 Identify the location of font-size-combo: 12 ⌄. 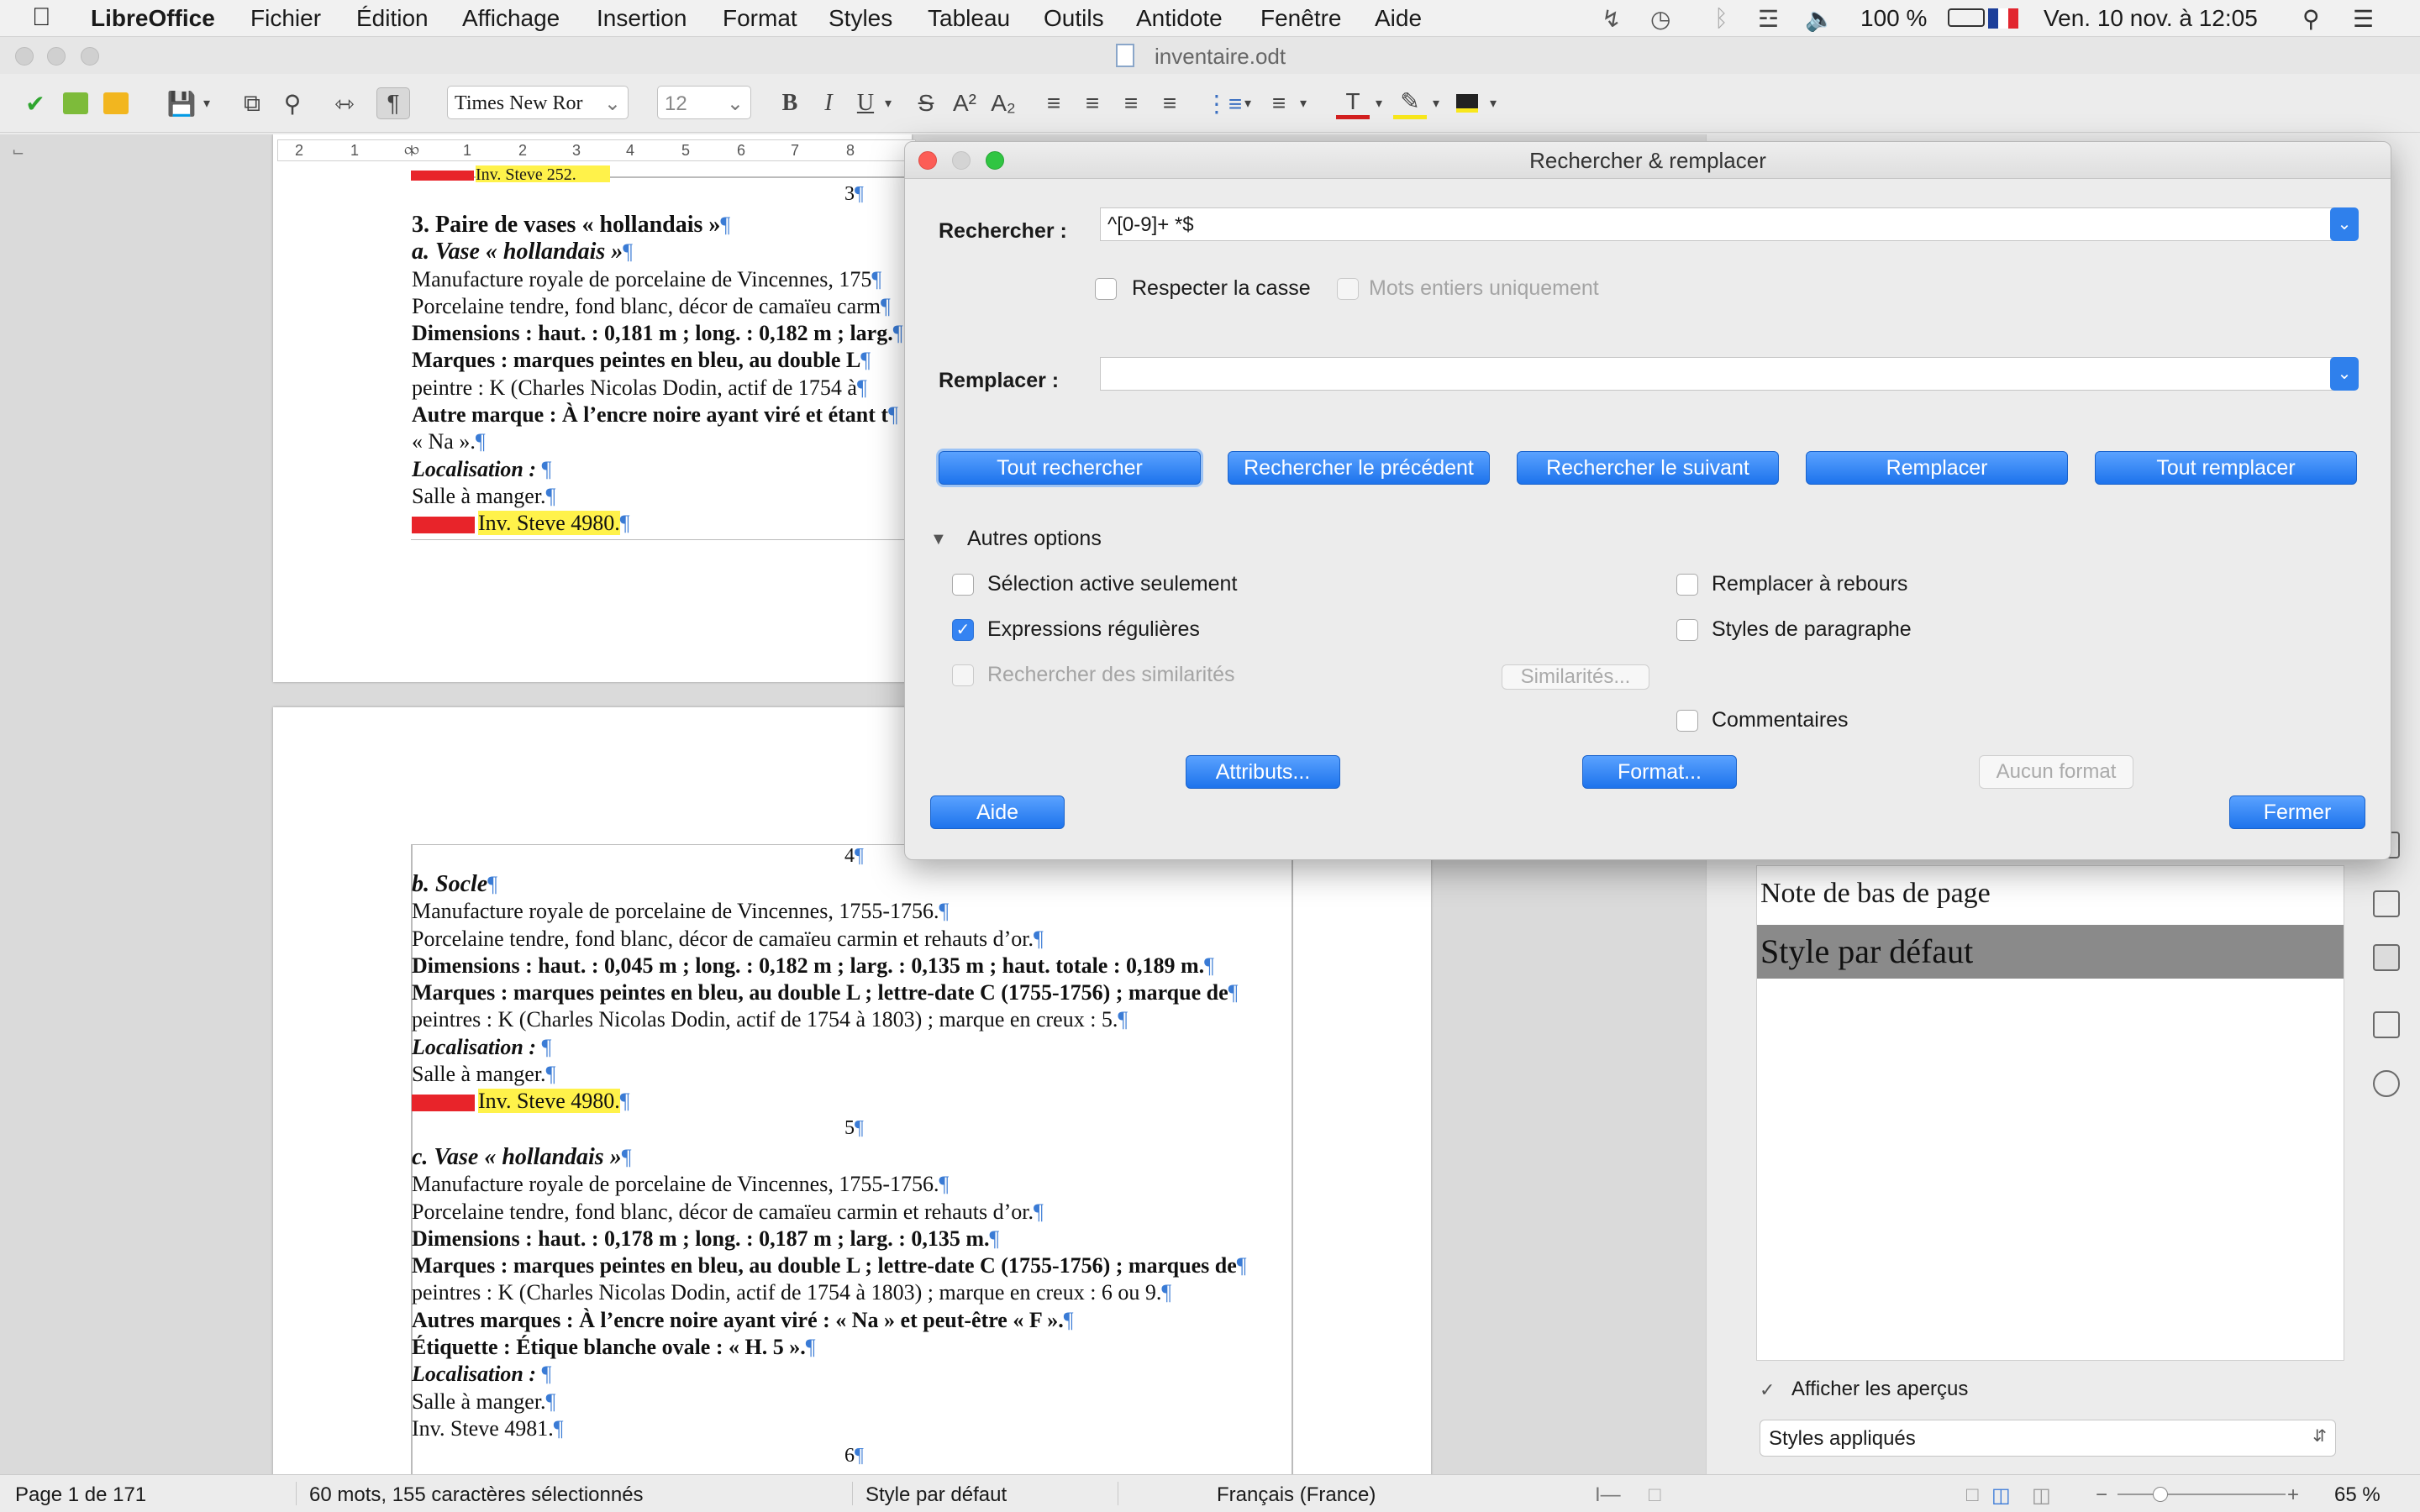
(704, 102).